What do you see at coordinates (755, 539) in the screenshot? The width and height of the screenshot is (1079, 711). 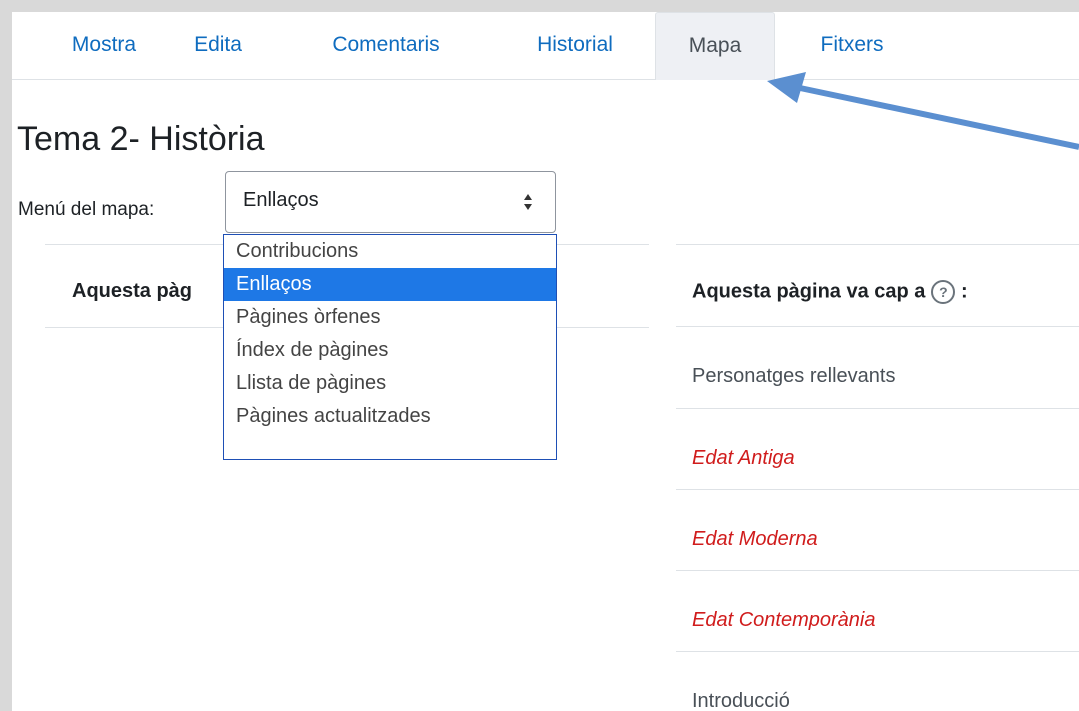 I see `link-edat-moderna: Edat Moderna` at bounding box center [755, 539].